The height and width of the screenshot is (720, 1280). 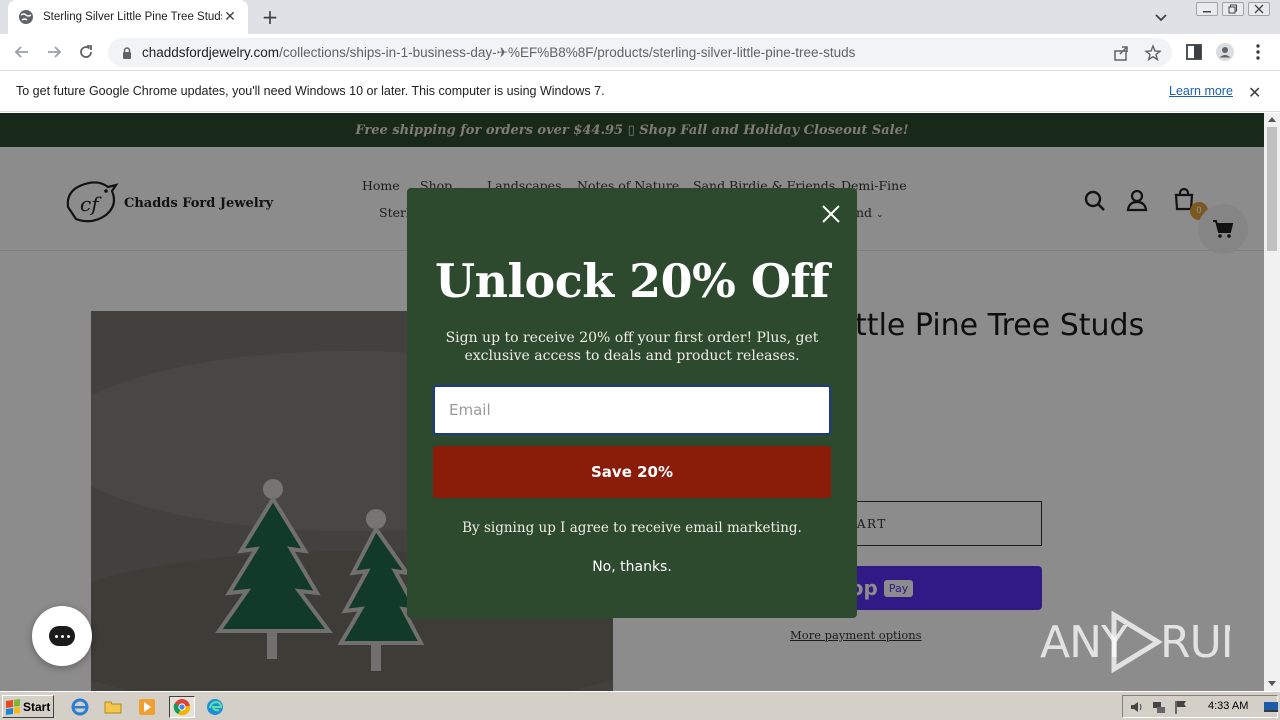 What do you see at coordinates (182, 707) in the screenshot?
I see `chrome-taskbar-icon` at bounding box center [182, 707].